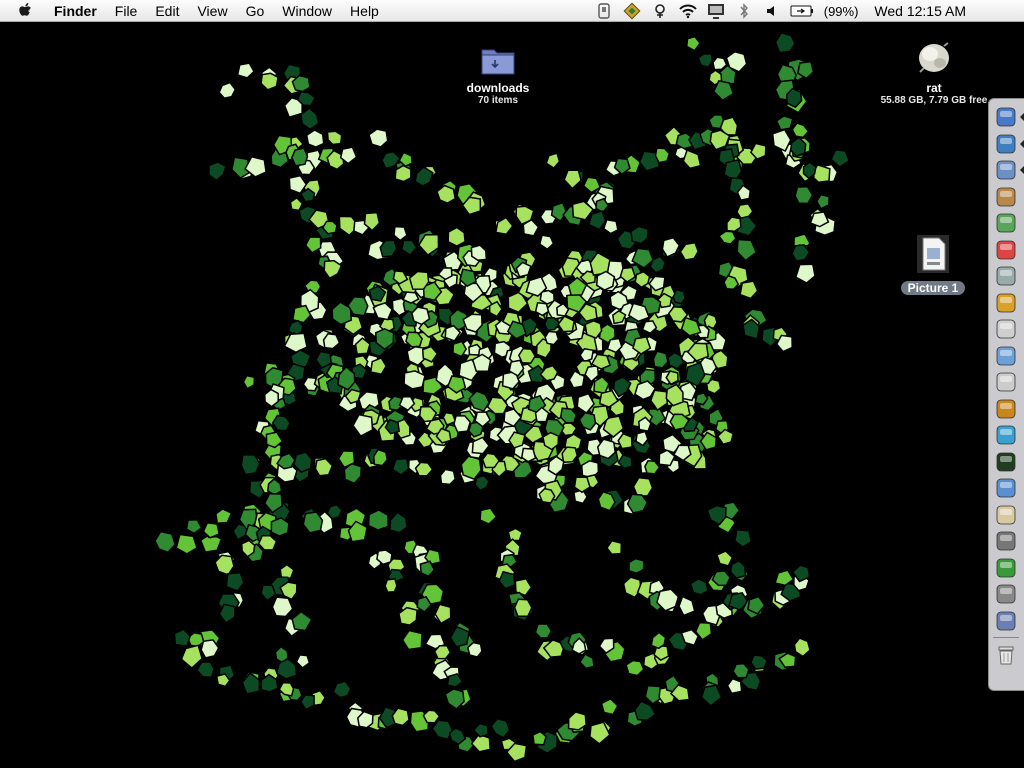 This screenshot has height=768, width=1024. What do you see at coordinates (802, 11) in the screenshot?
I see `battery-icon` at bounding box center [802, 11].